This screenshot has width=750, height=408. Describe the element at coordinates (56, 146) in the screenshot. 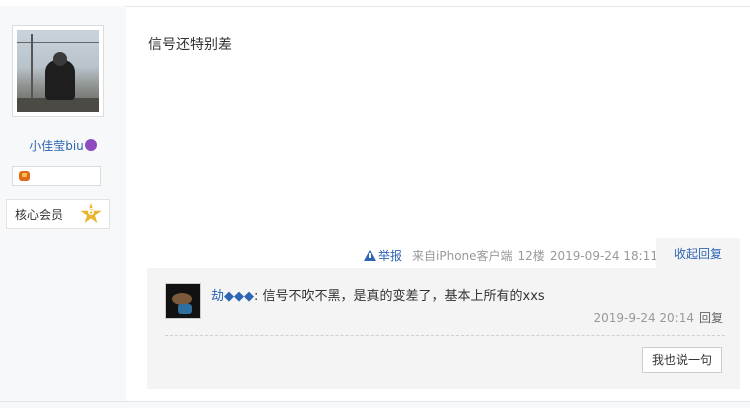

I see `author-name: 小佳莹biu` at that location.